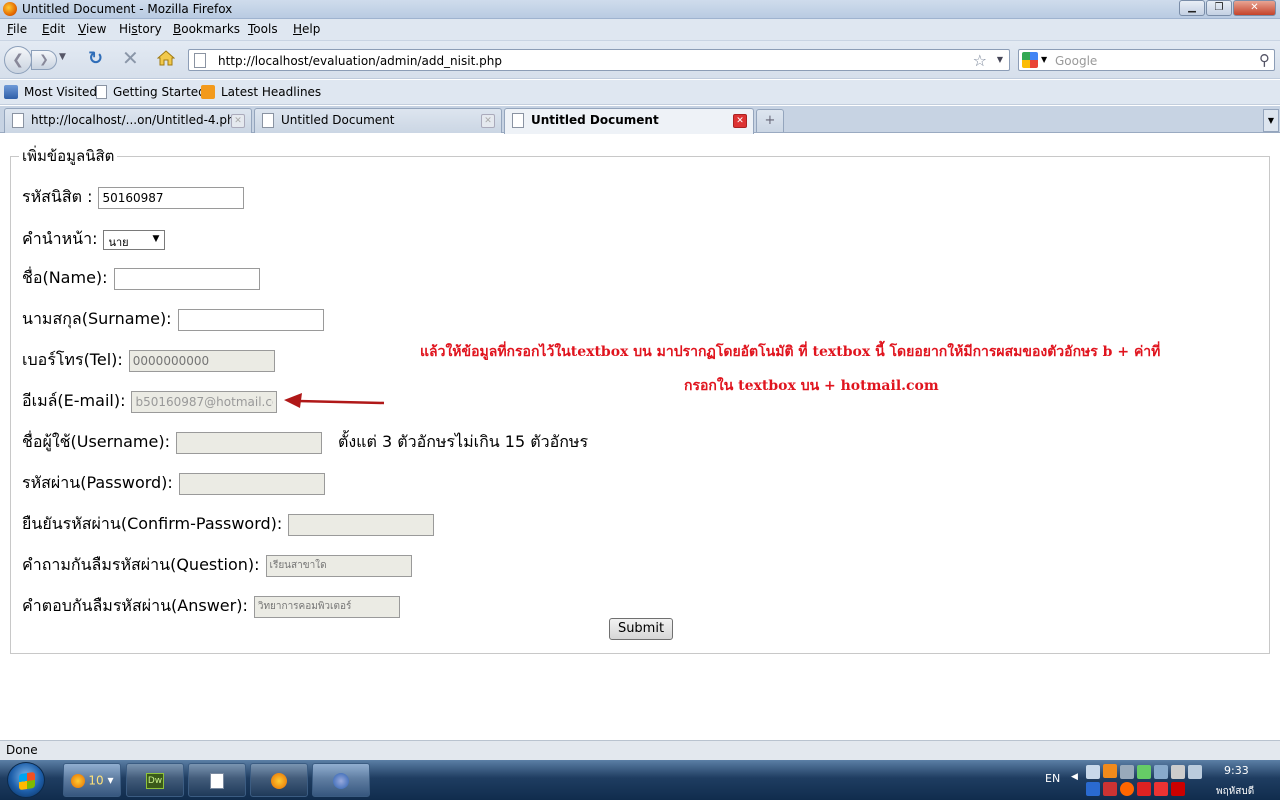 The height and width of the screenshot is (800, 1280). What do you see at coordinates (640, 750) in the screenshot?
I see `status-bar: Done` at bounding box center [640, 750].